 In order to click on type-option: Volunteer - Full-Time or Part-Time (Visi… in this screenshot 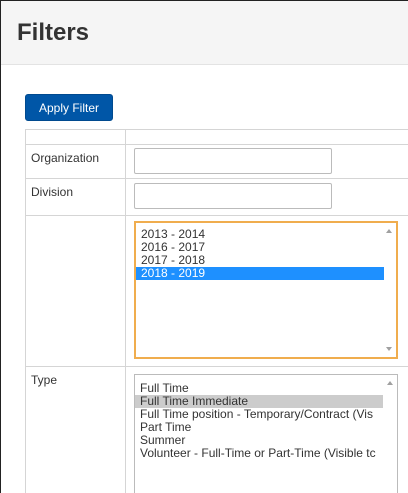, I will do `click(259, 453)`.